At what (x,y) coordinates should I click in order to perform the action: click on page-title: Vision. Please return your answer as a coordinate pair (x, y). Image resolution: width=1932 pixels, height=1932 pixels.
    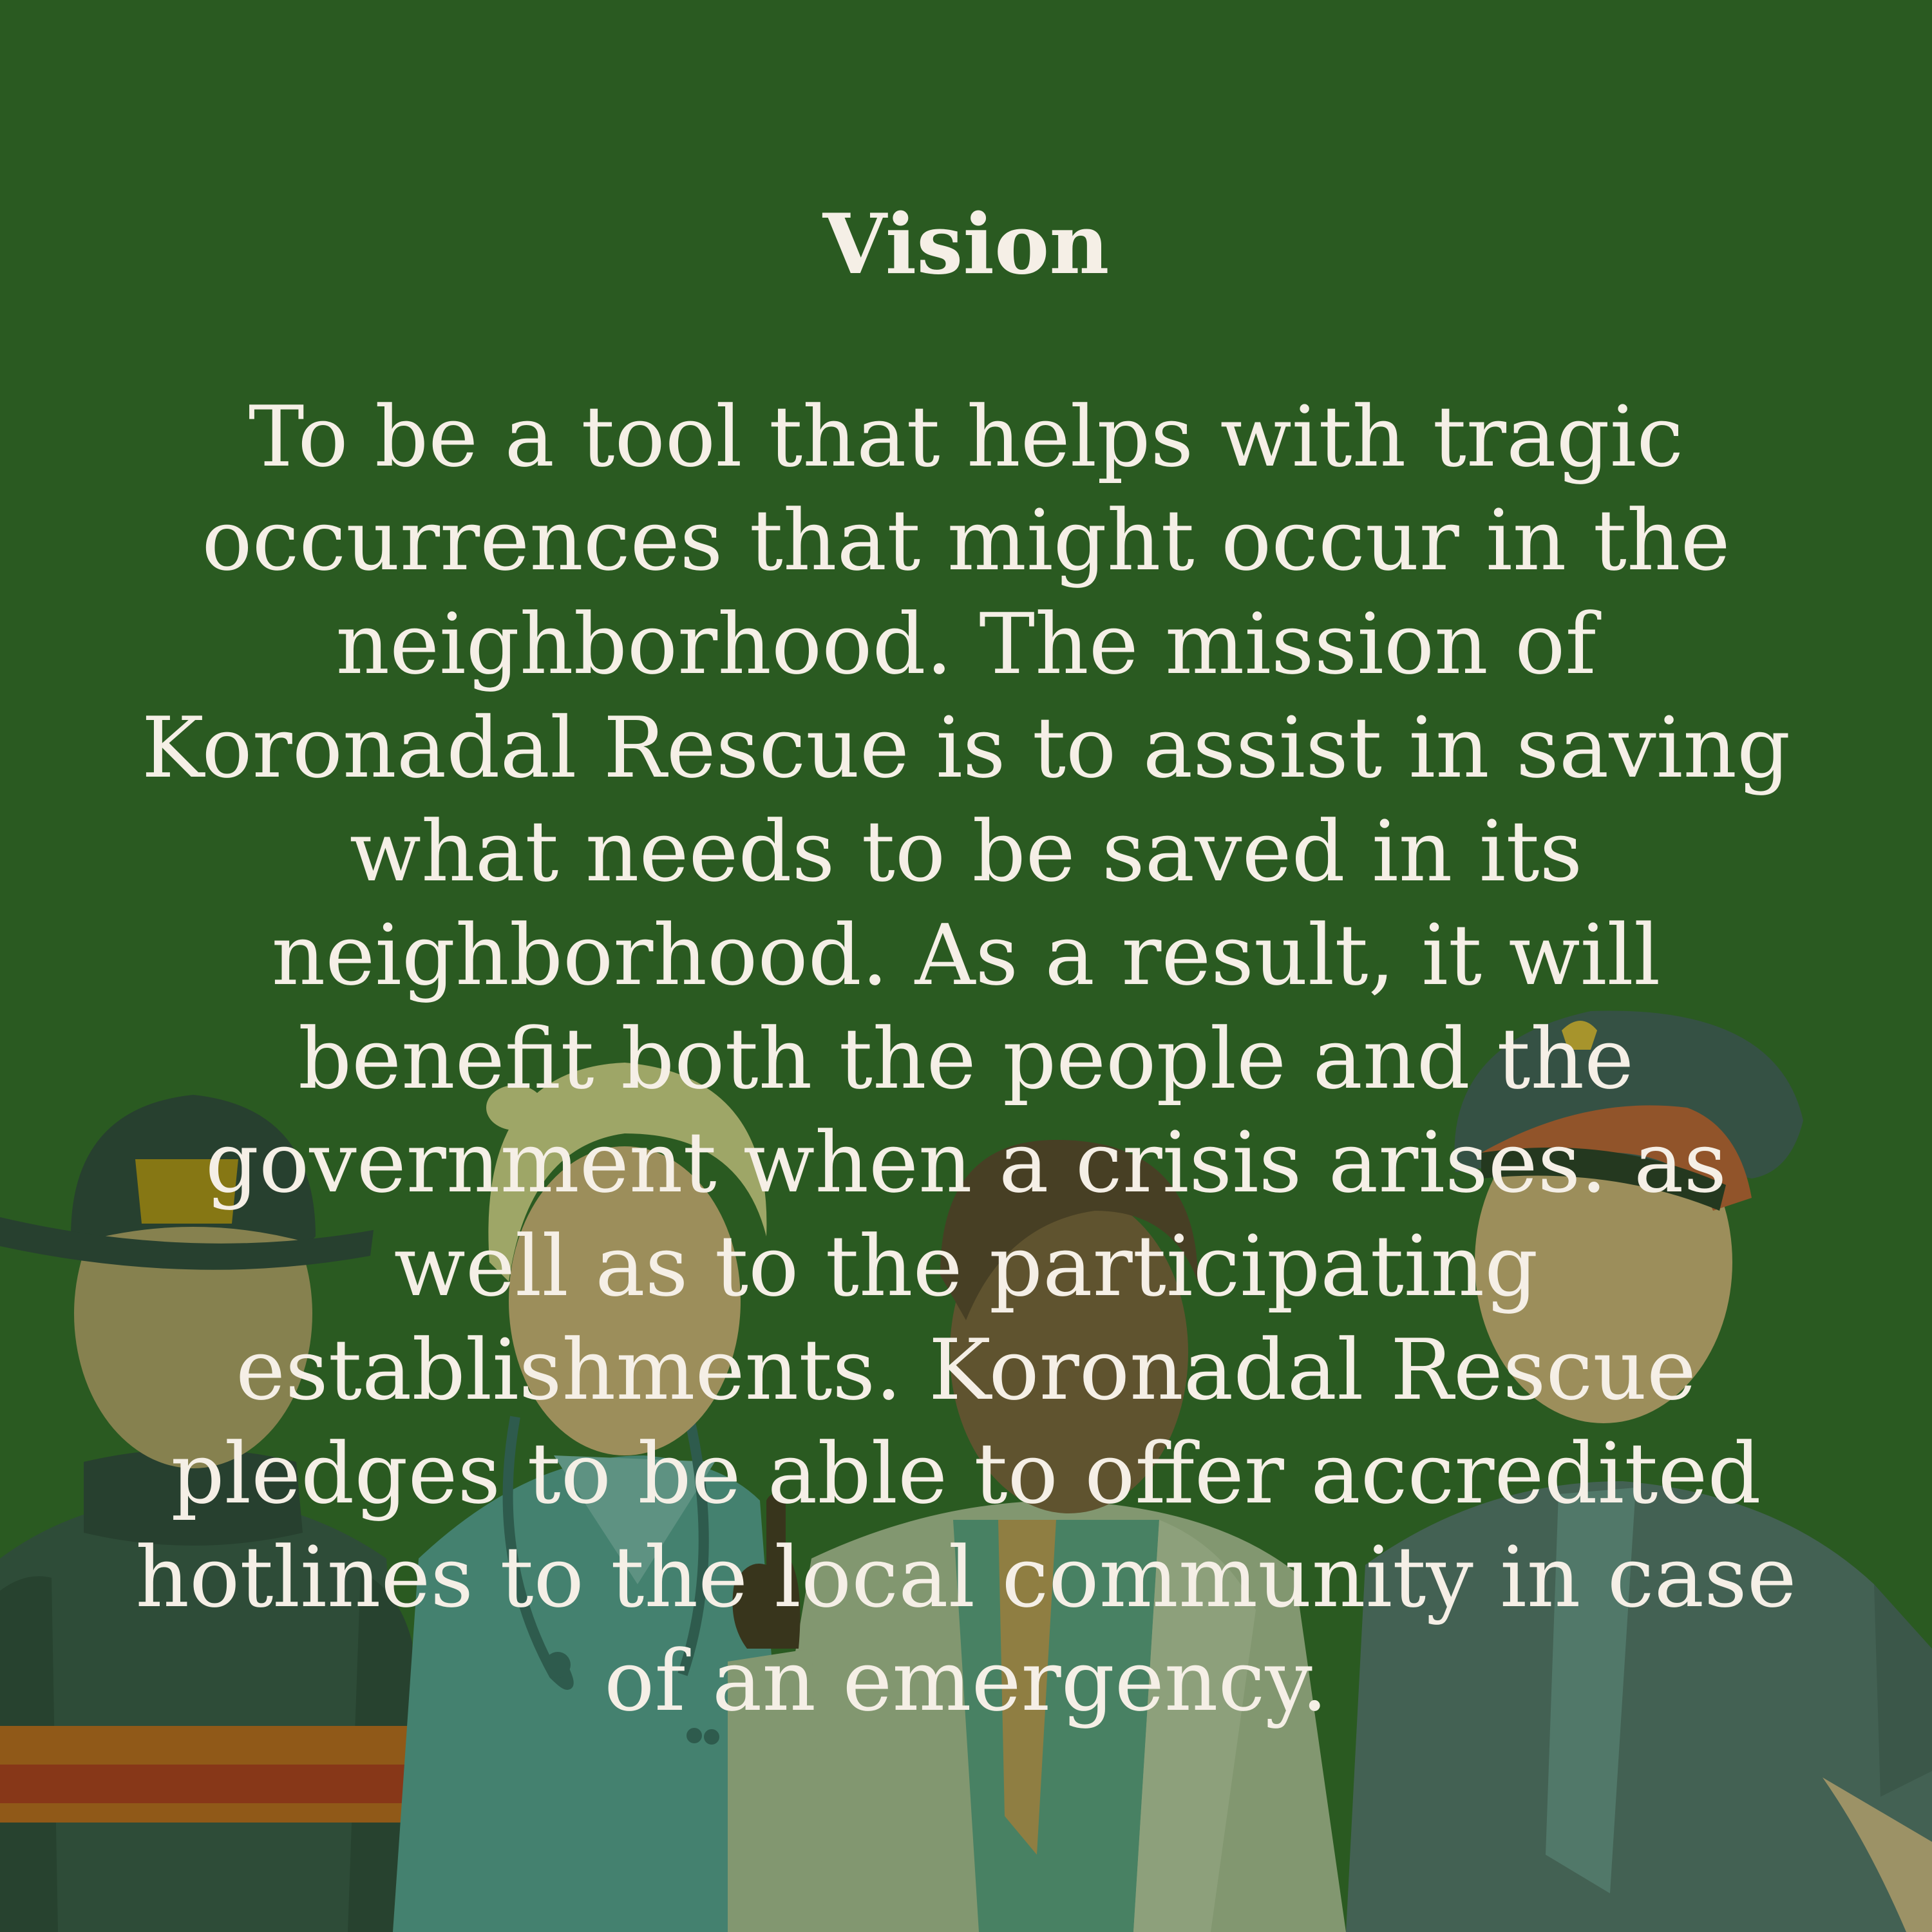
    Looking at the image, I should click on (966, 245).